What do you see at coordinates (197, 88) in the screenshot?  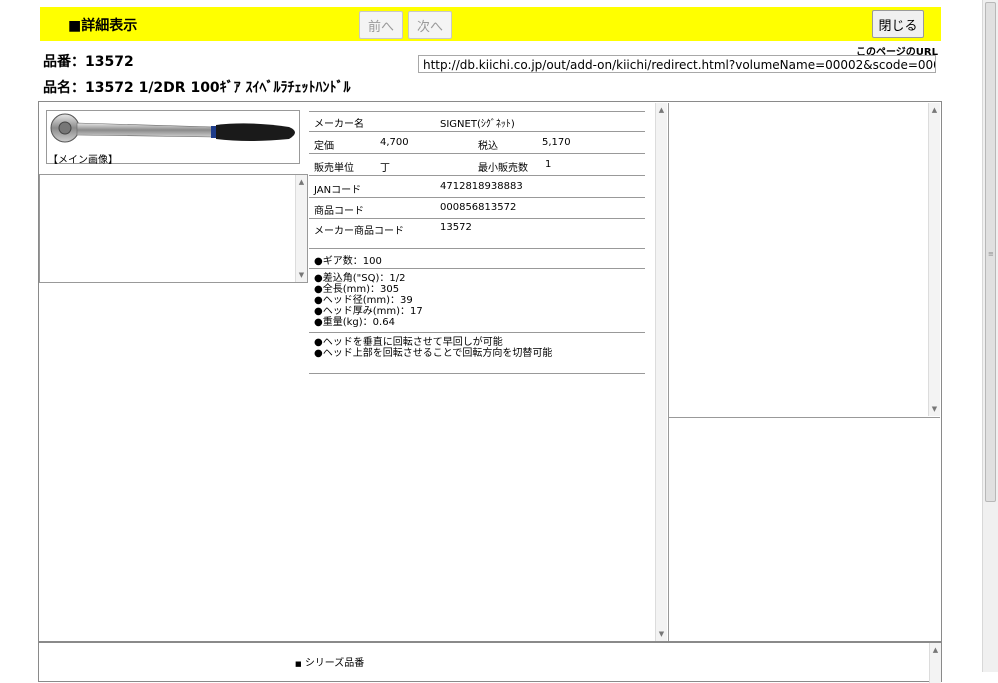 I see `product-name: 品名：13572 1/2DR 100ｷﾞｱ ｽｲﾍﾞﾙﾗﾁｪｯﾄﾊﾝﾄﾞﾙ` at bounding box center [197, 88].